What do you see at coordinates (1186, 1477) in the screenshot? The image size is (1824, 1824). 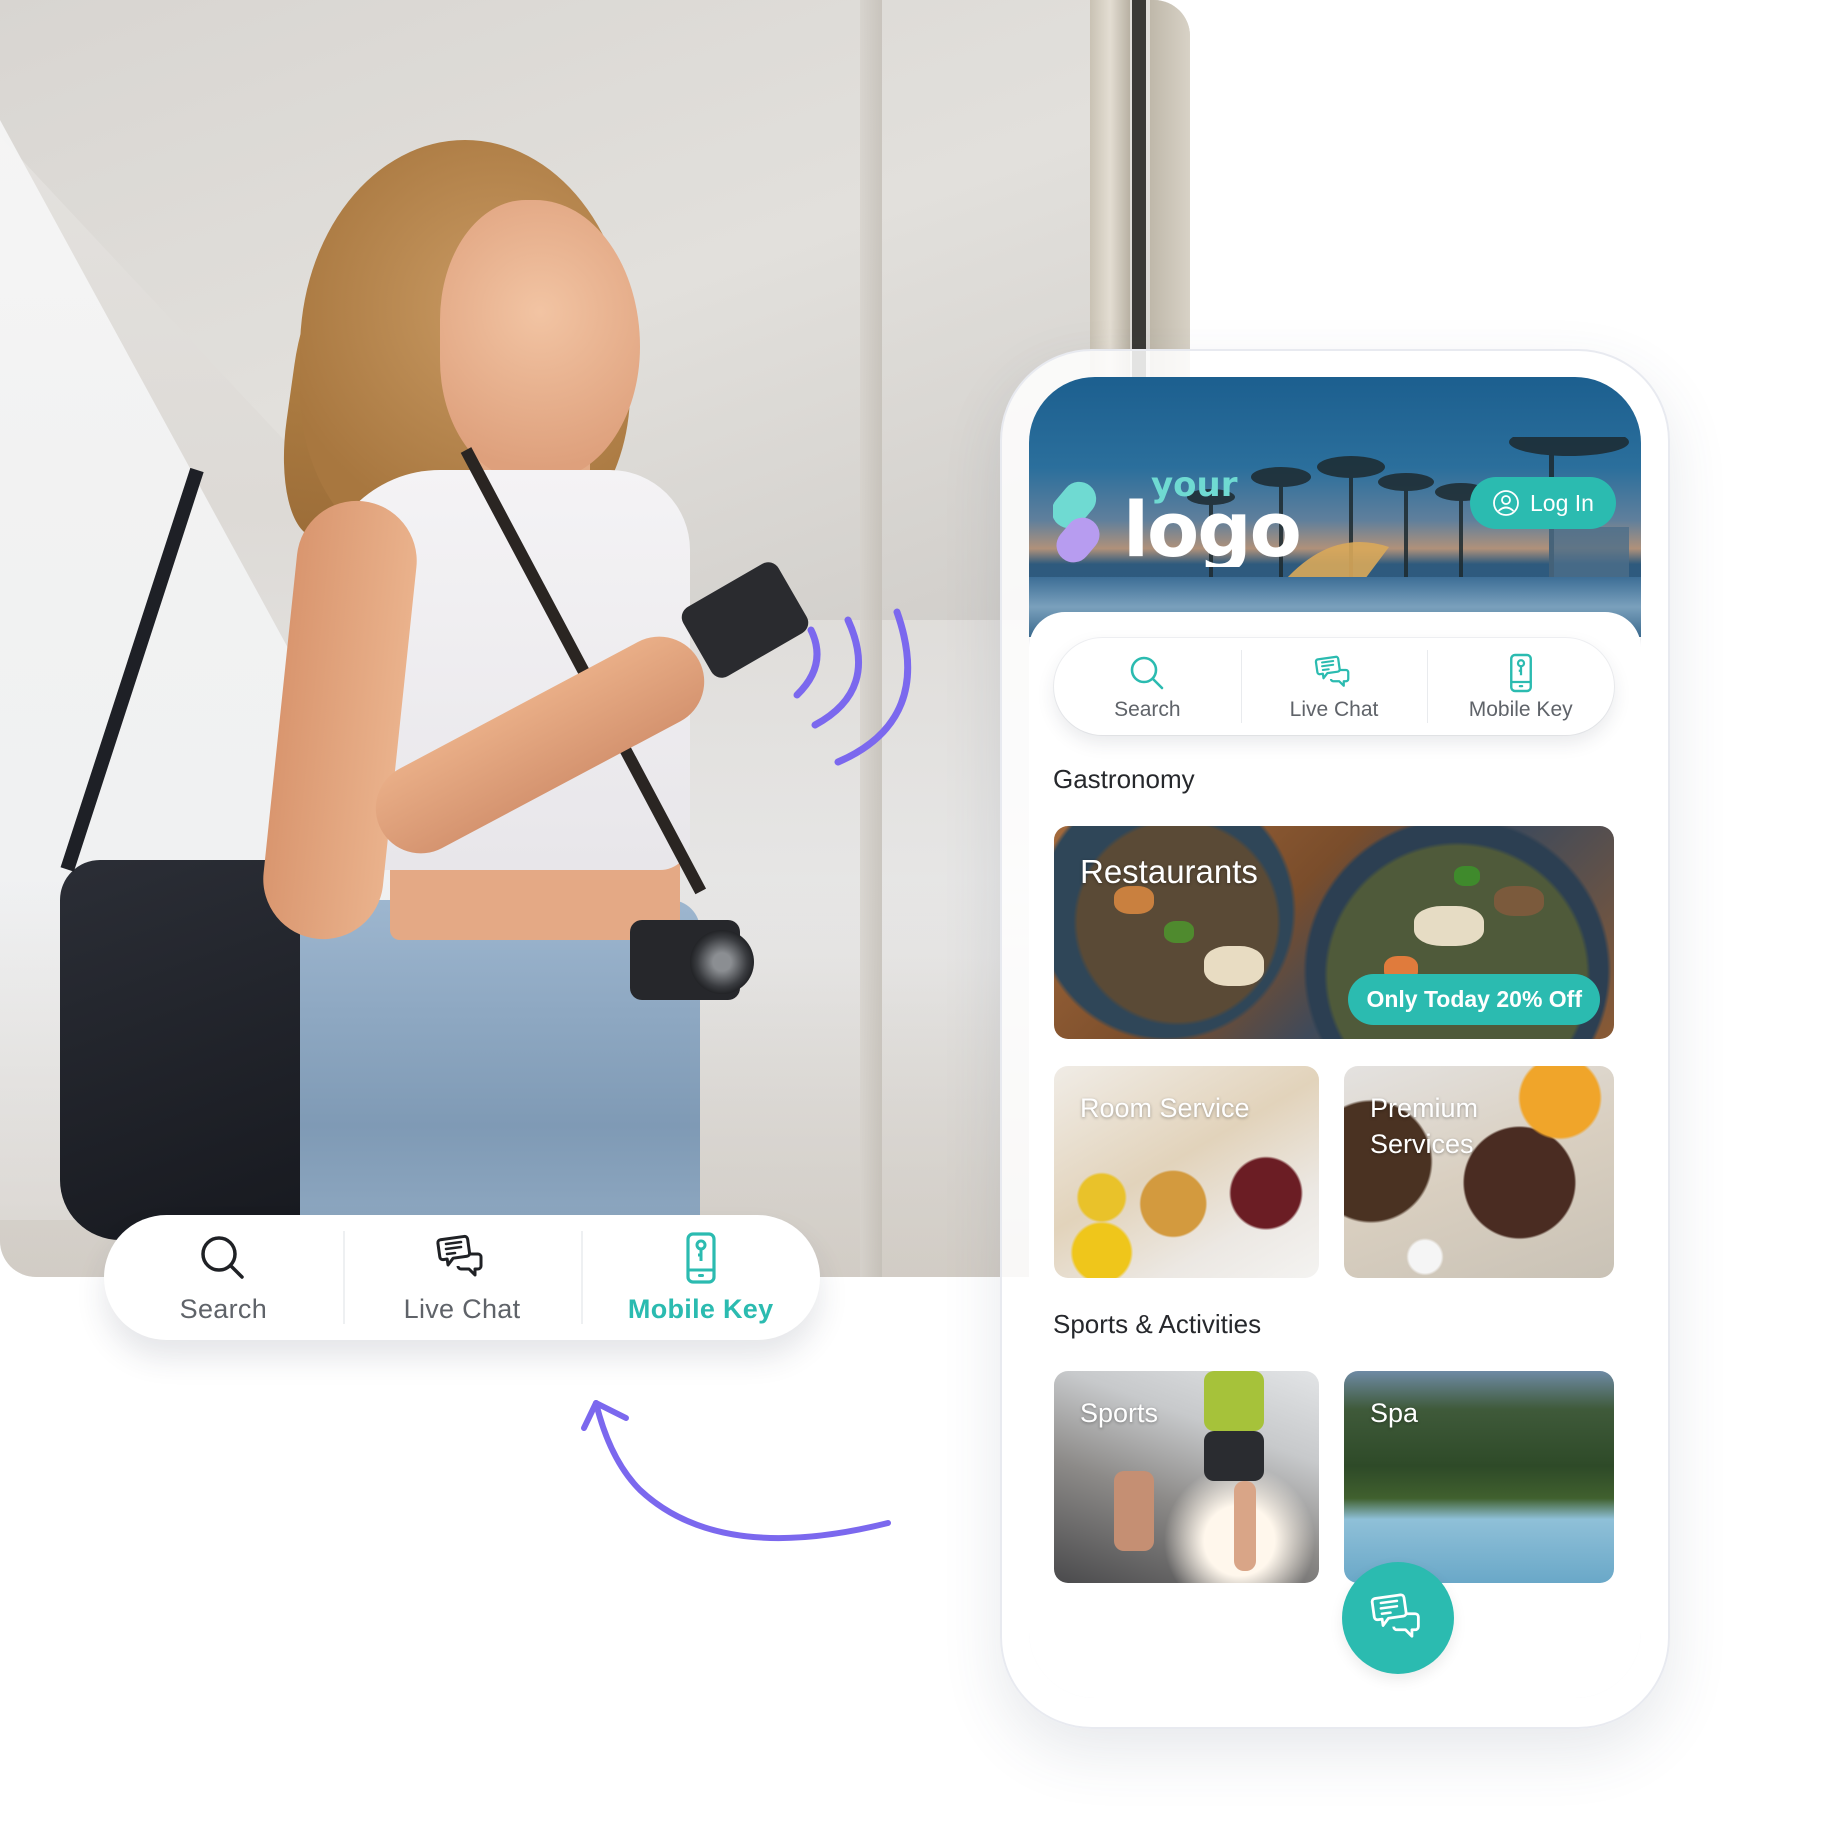 I see `card-sports: Sports` at bounding box center [1186, 1477].